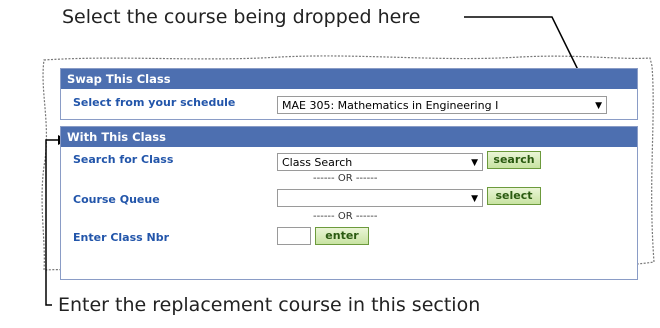 The height and width of the screenshot is (328, 660). Describe the element at coordinates (380, 198) in the screenshot. I see `course-queue-select: ▼` at that location.